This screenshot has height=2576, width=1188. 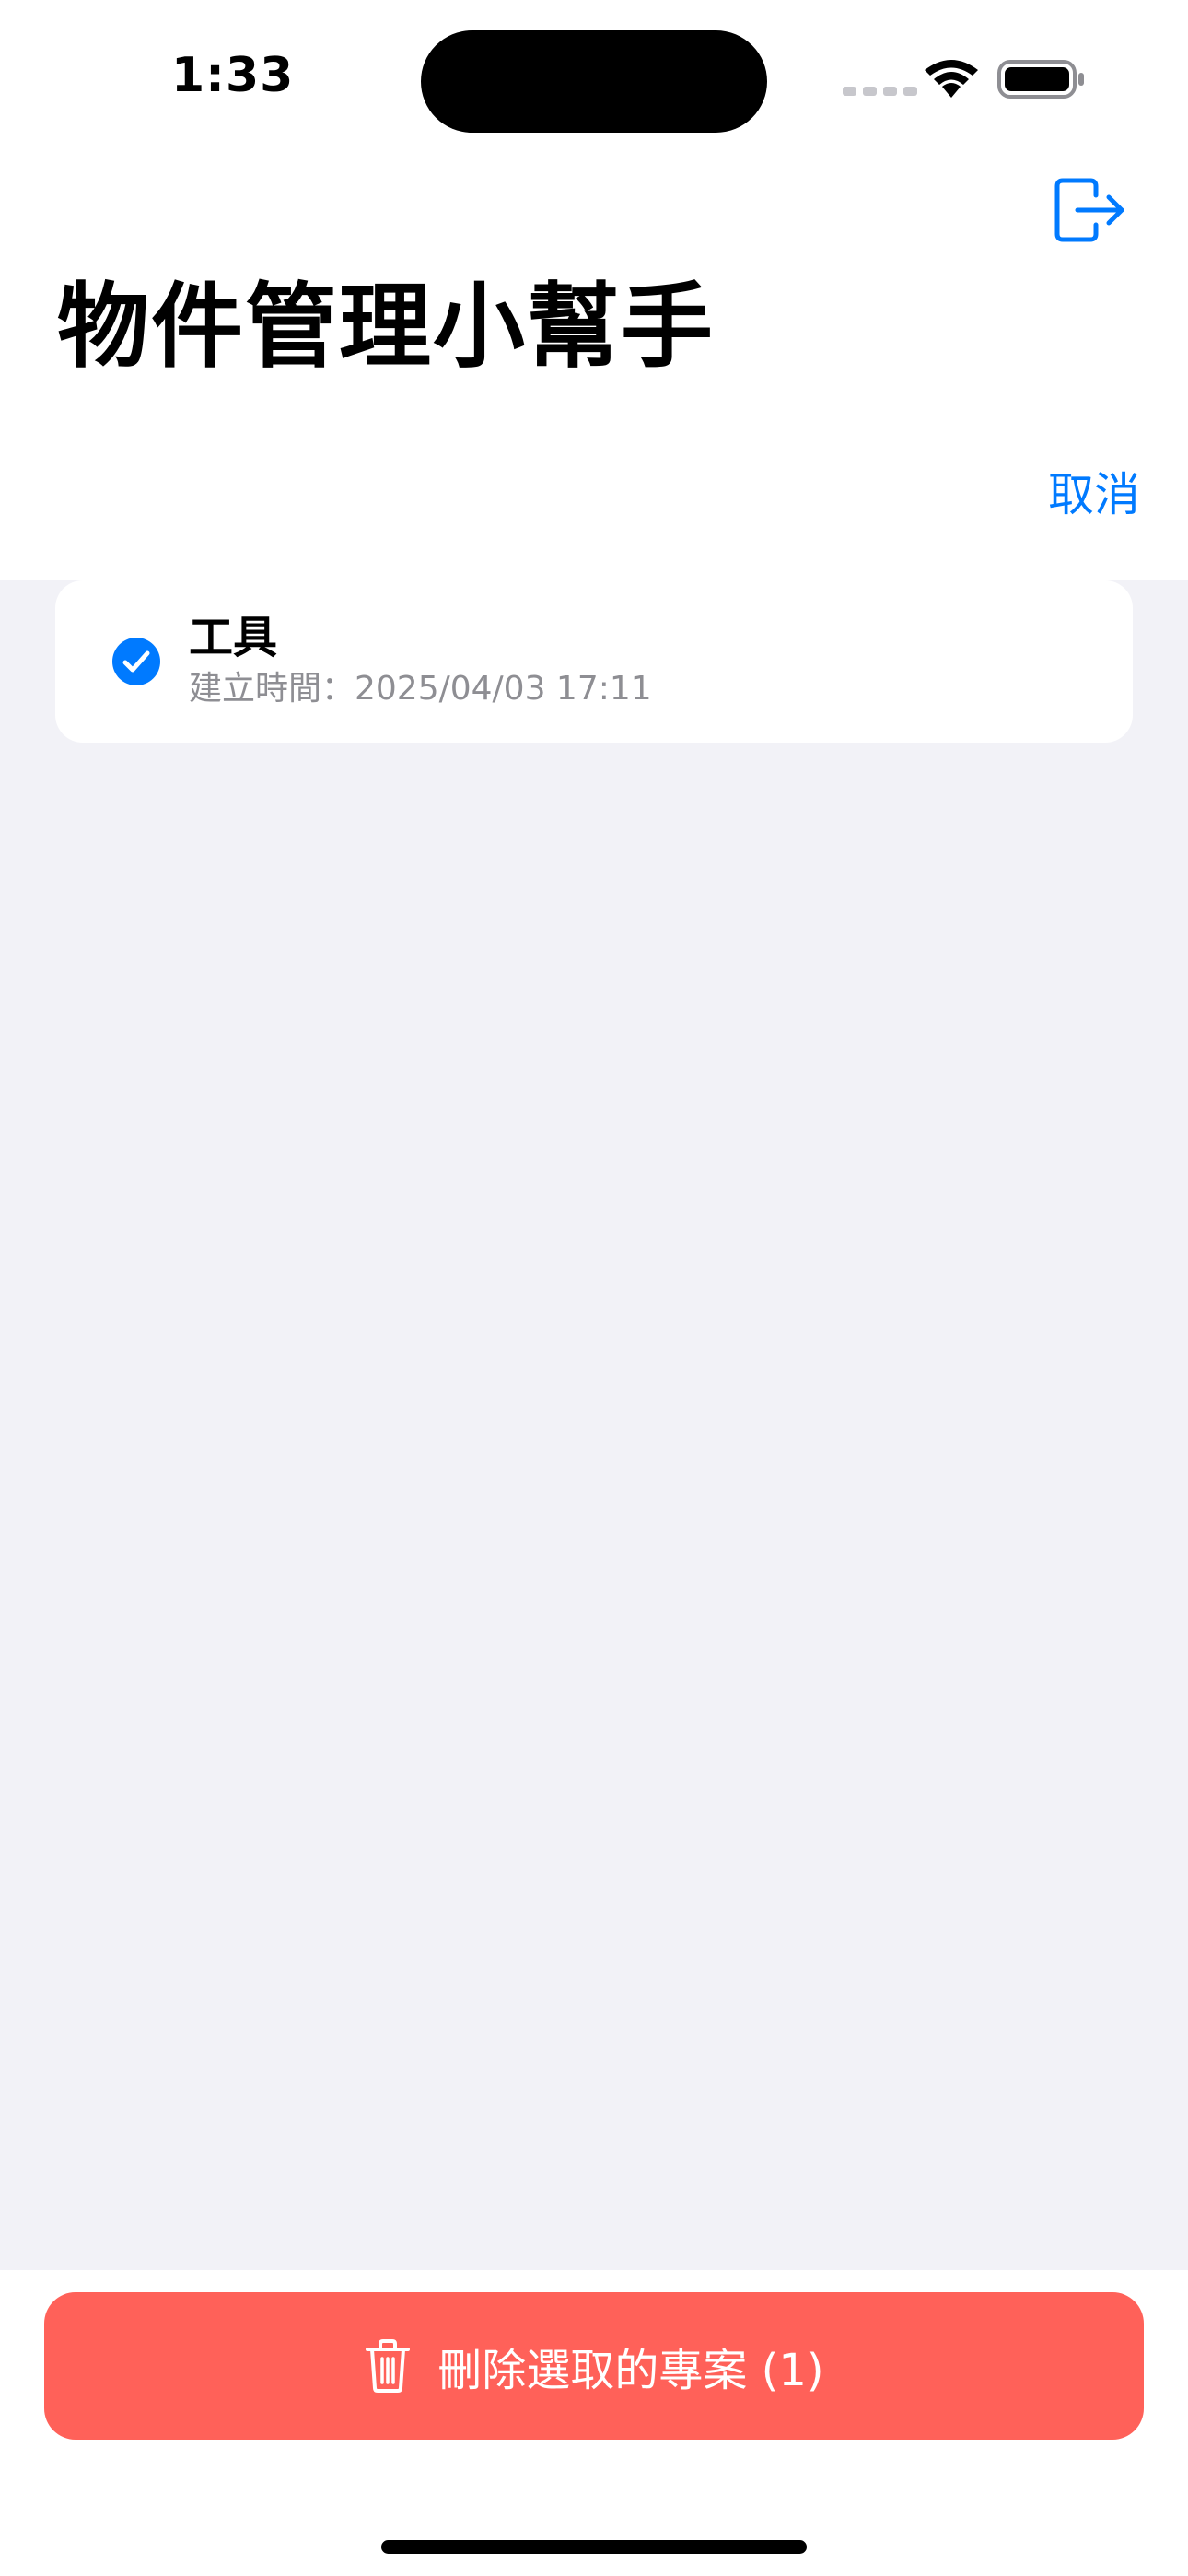 What do you see at coordinates (1040, 79) in the screenshot?
I see `battery-icon` at bounding box center [1040, 79].